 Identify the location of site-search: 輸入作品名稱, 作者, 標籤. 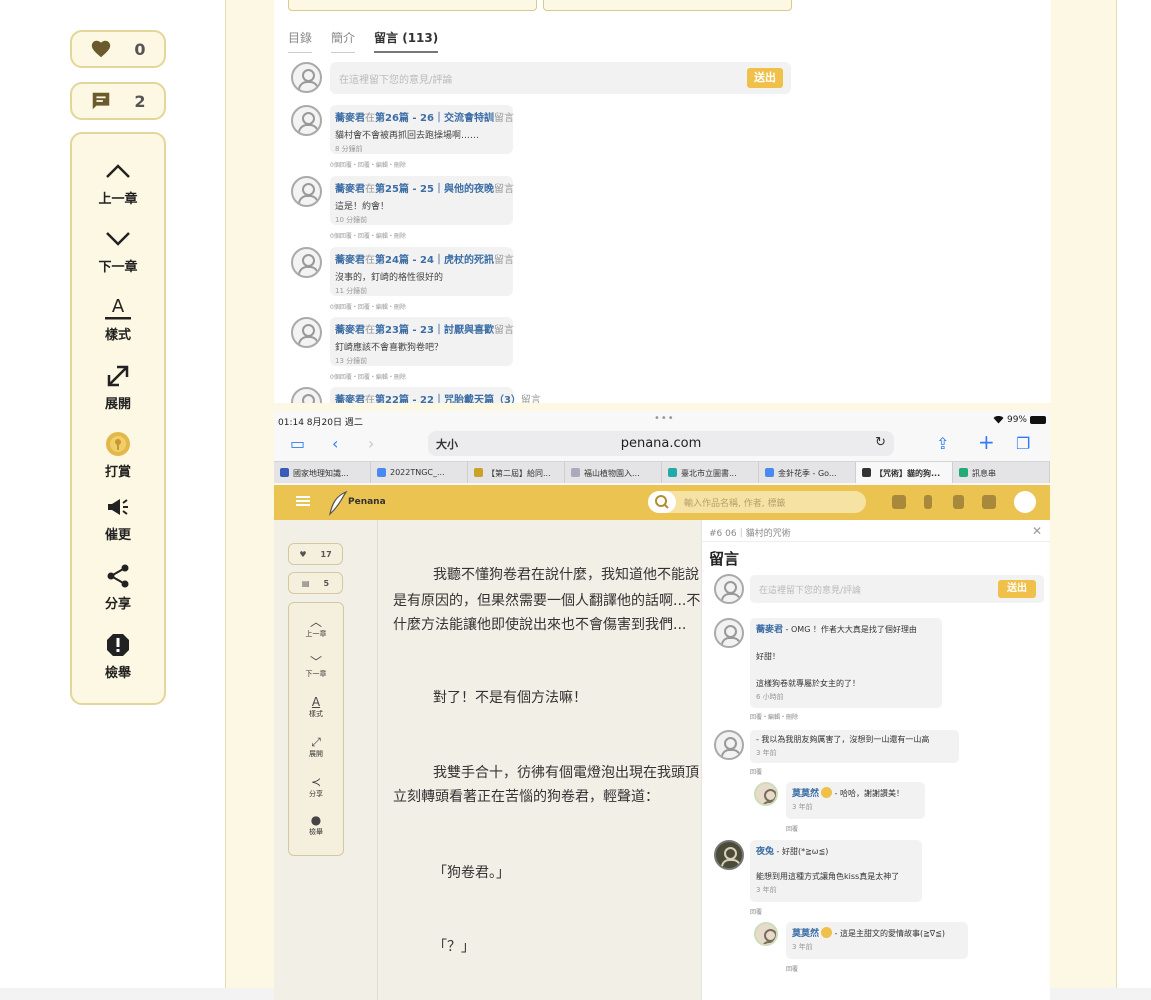
(757, 502).